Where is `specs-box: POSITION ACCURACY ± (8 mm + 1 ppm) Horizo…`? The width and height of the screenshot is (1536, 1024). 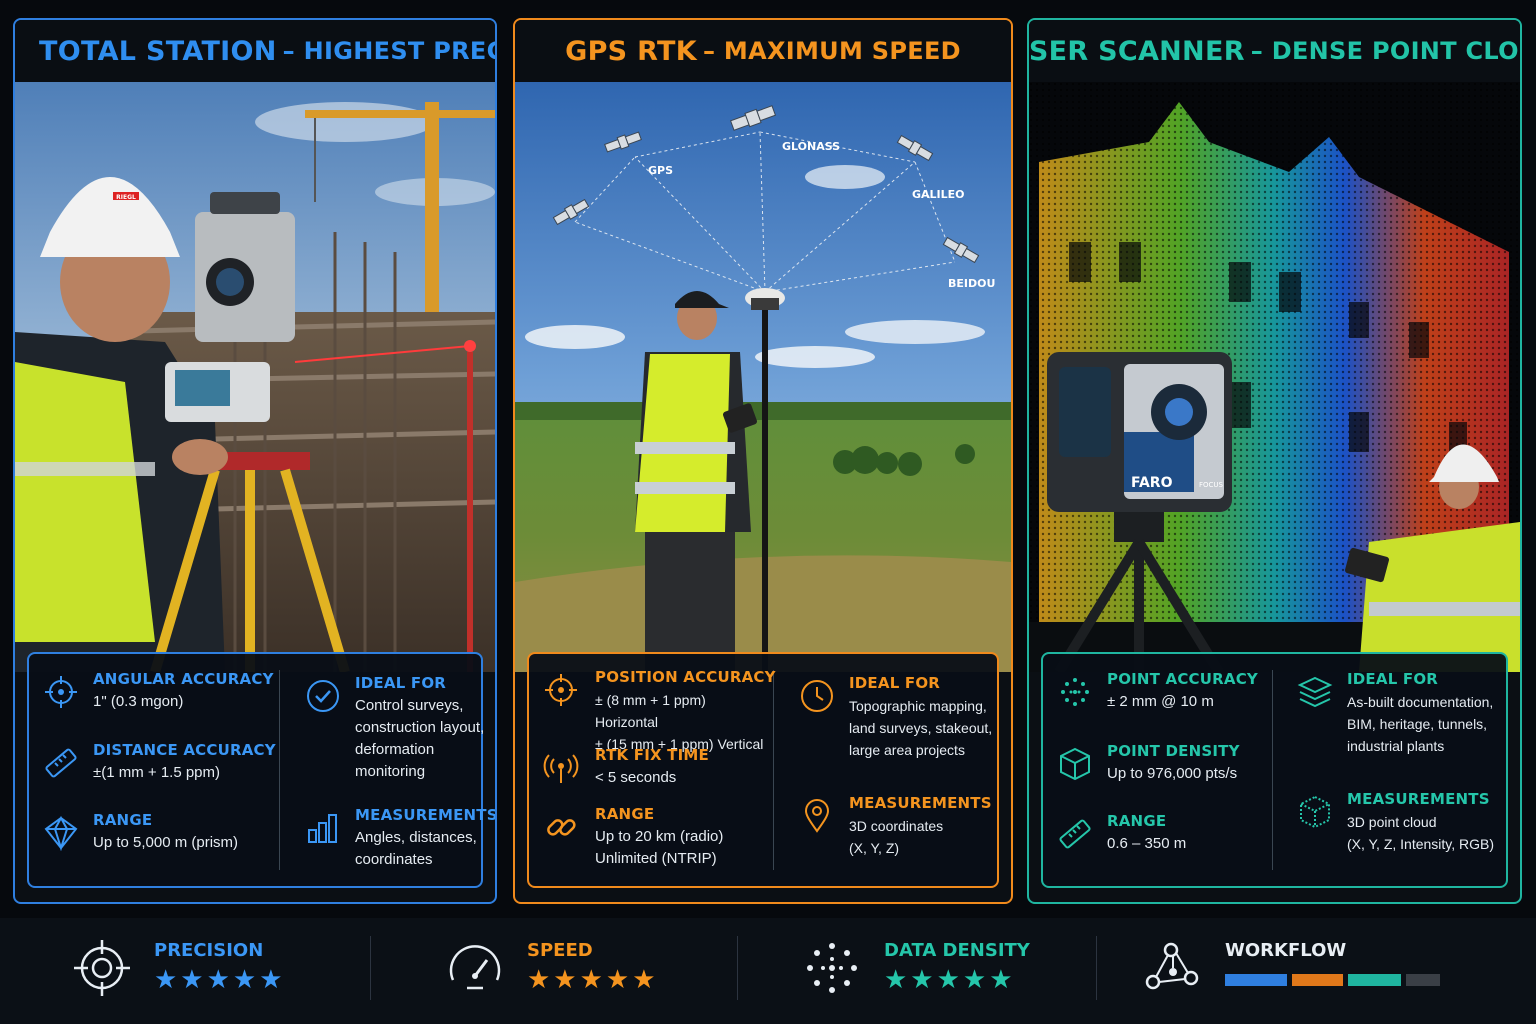 specs-box: POSITION ACCURACY ± (8 mm + 1 ppm) Horizo… is located at coordinates (763, 770).